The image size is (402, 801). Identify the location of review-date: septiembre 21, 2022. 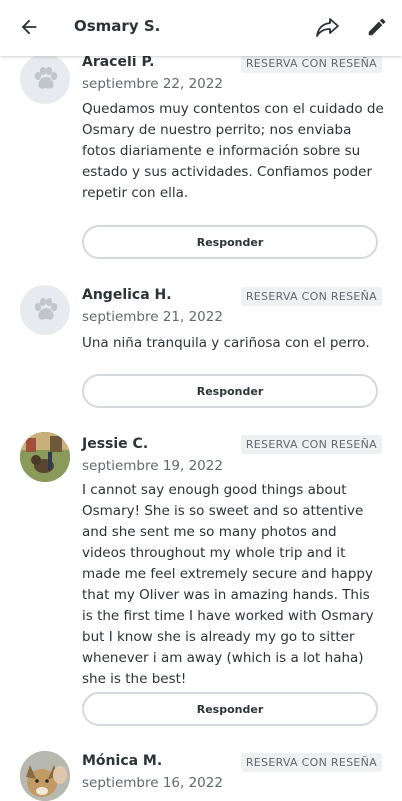
(152, 317).